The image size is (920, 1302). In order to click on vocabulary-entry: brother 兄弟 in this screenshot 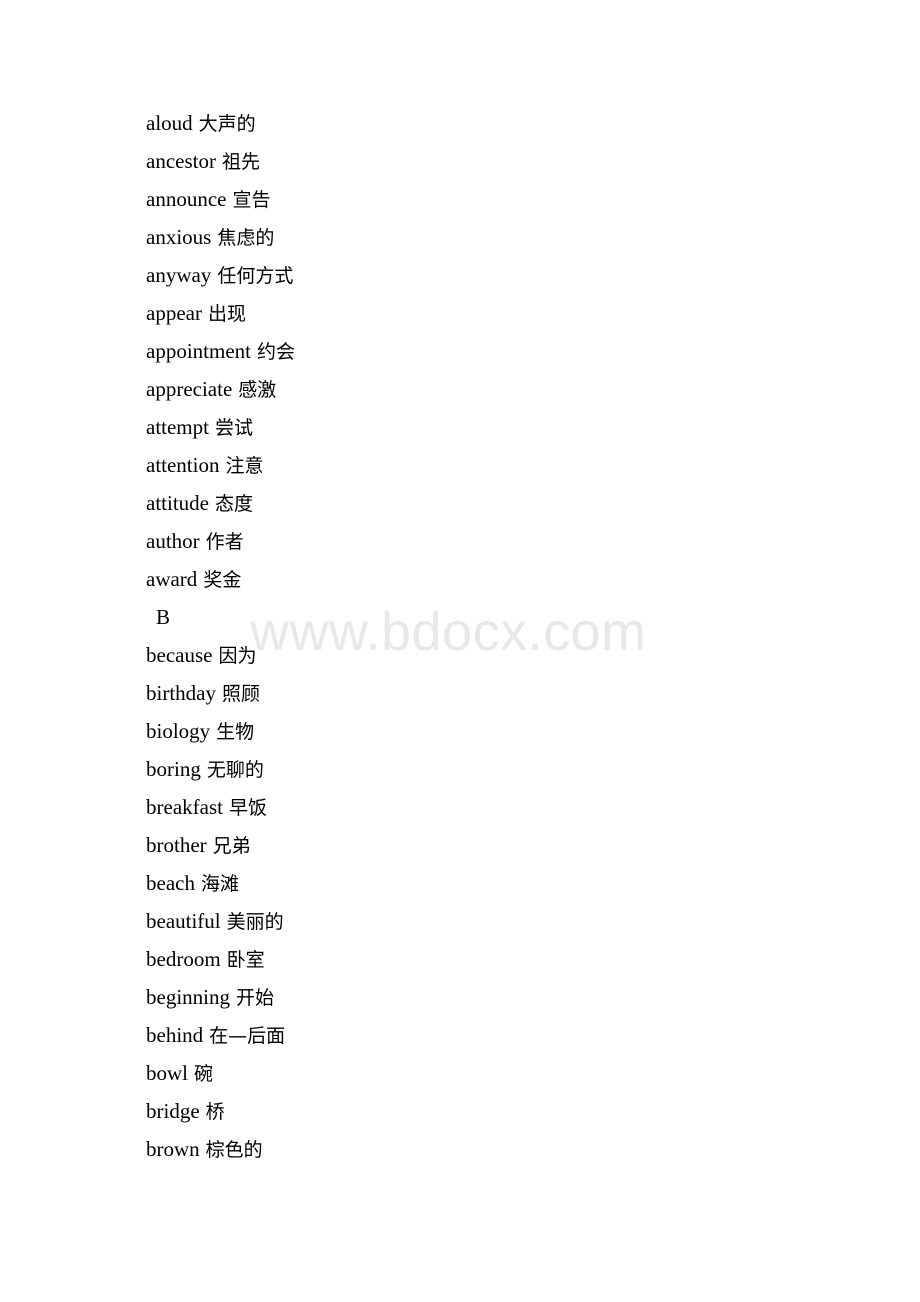, I will do `click(496, 845)`.